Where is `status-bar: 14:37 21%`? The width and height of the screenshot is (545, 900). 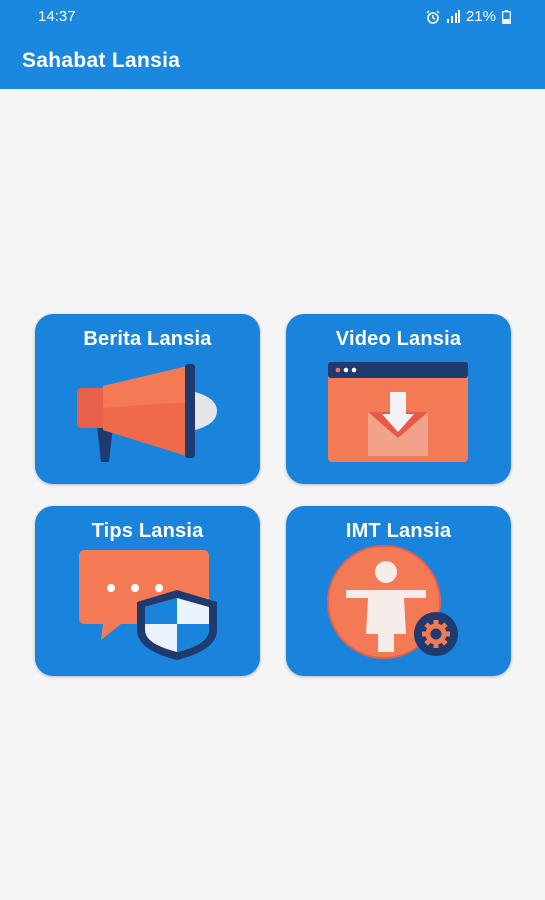
status-bar: 14:37 21% is located at coordinates (272, 17).